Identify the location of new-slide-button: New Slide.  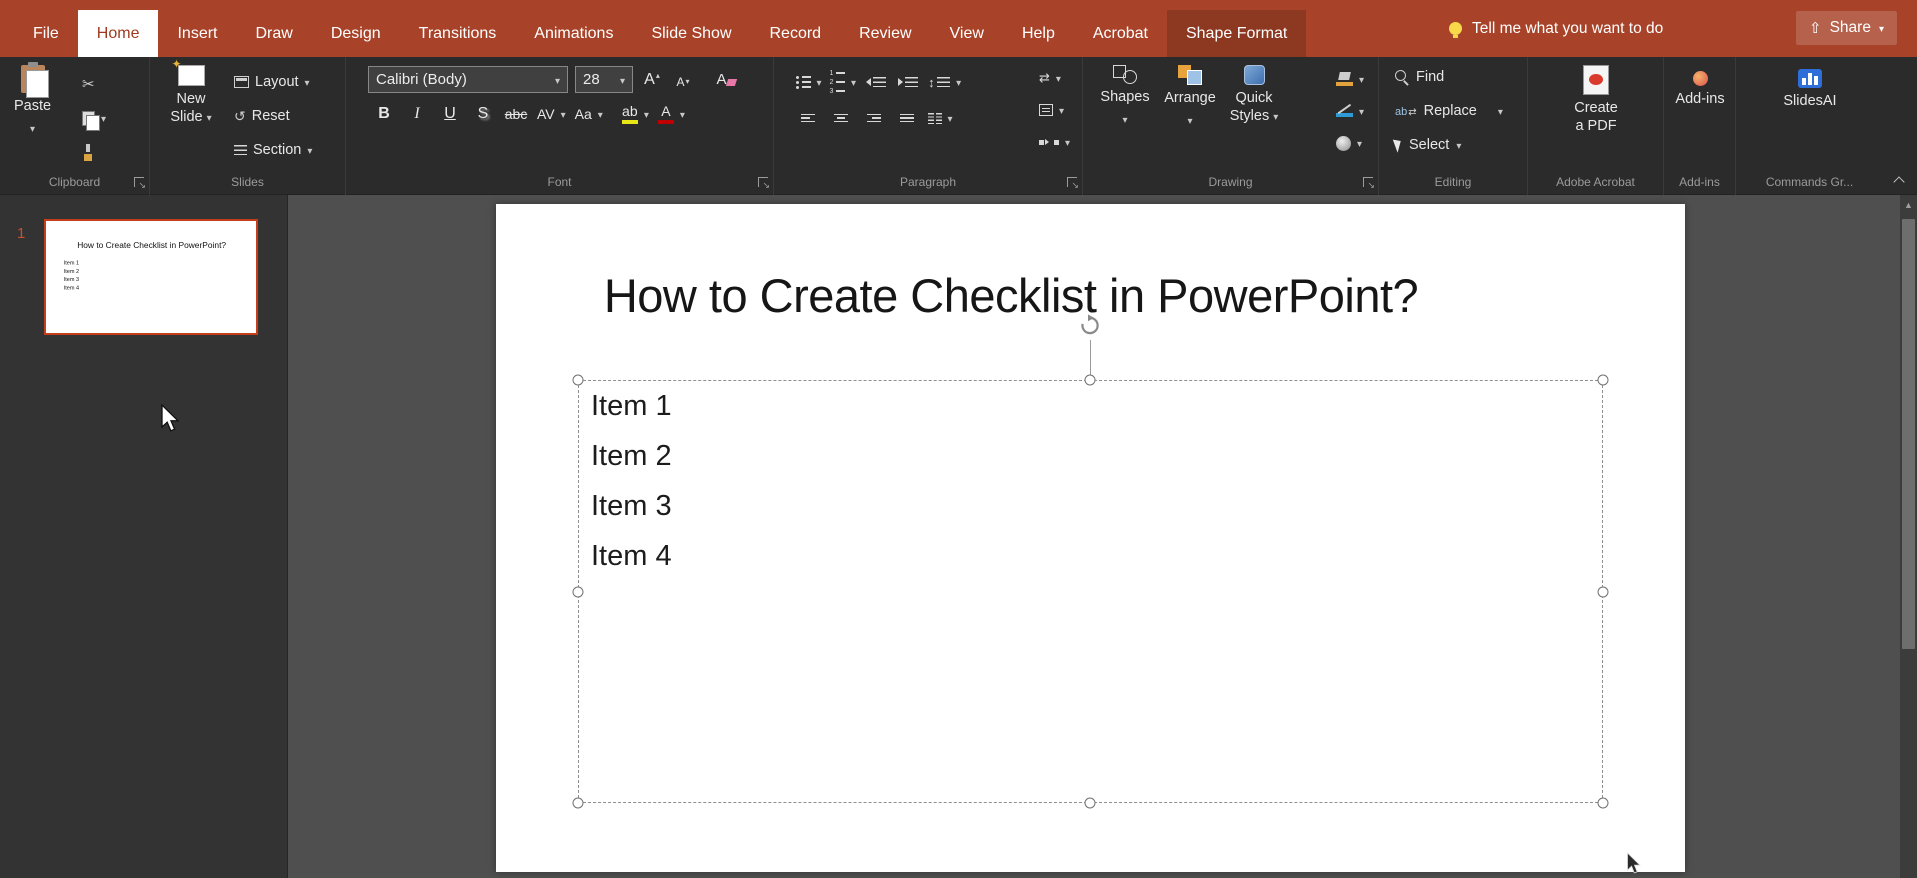
(191, 91).